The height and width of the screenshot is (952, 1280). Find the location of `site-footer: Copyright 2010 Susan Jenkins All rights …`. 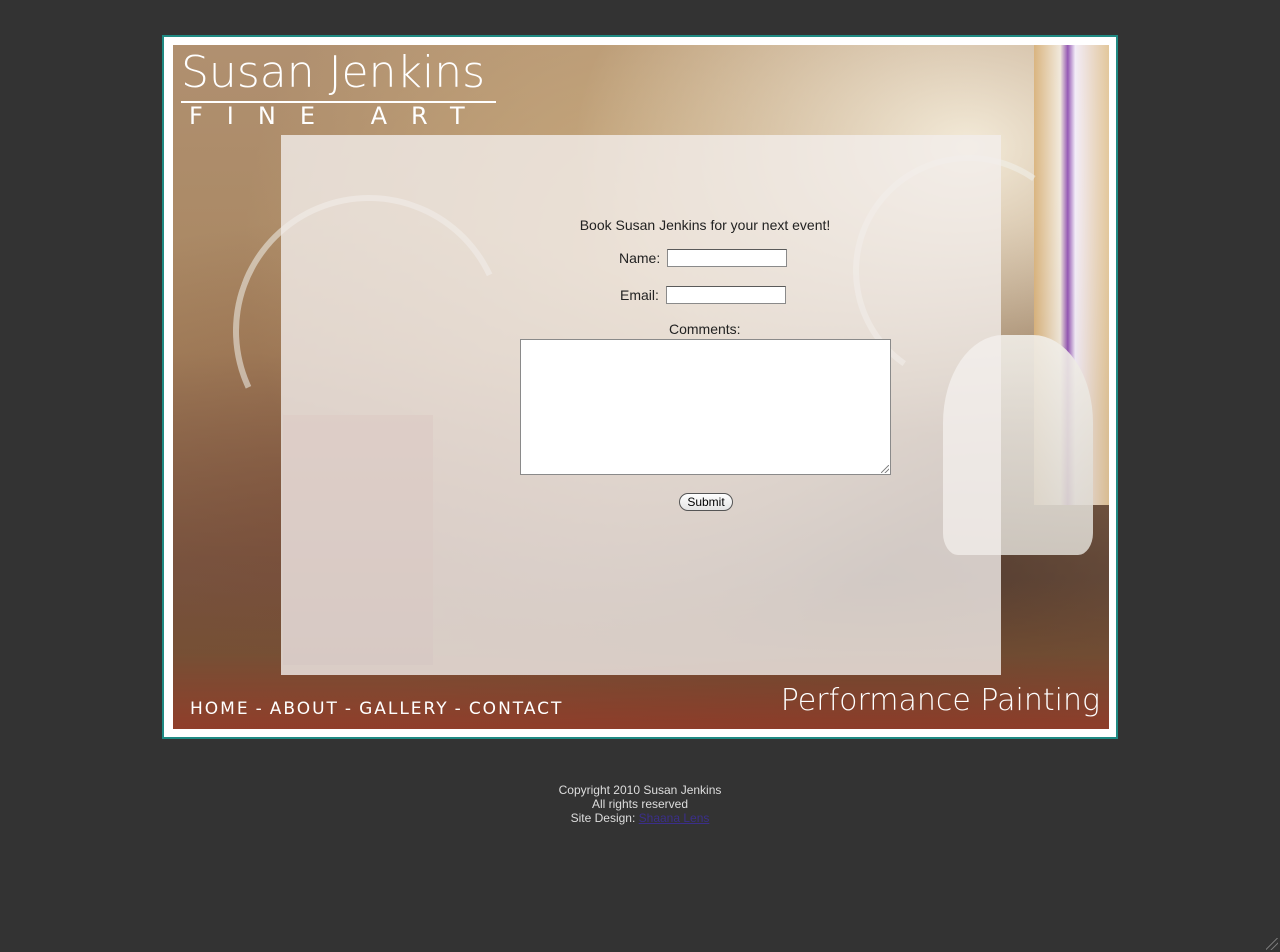

site-footer: Copyright 2010 Susan Jenkins All rights … is located at coordinates (640, 804).